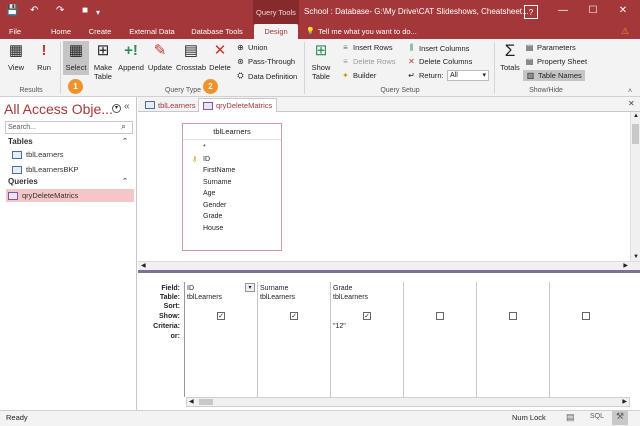 This screenshot has height=426, width=640. What do you see at coordinates (232, 183) in the screenshot?
I see `field-surname: Surname` at bounding box center [232, 183].